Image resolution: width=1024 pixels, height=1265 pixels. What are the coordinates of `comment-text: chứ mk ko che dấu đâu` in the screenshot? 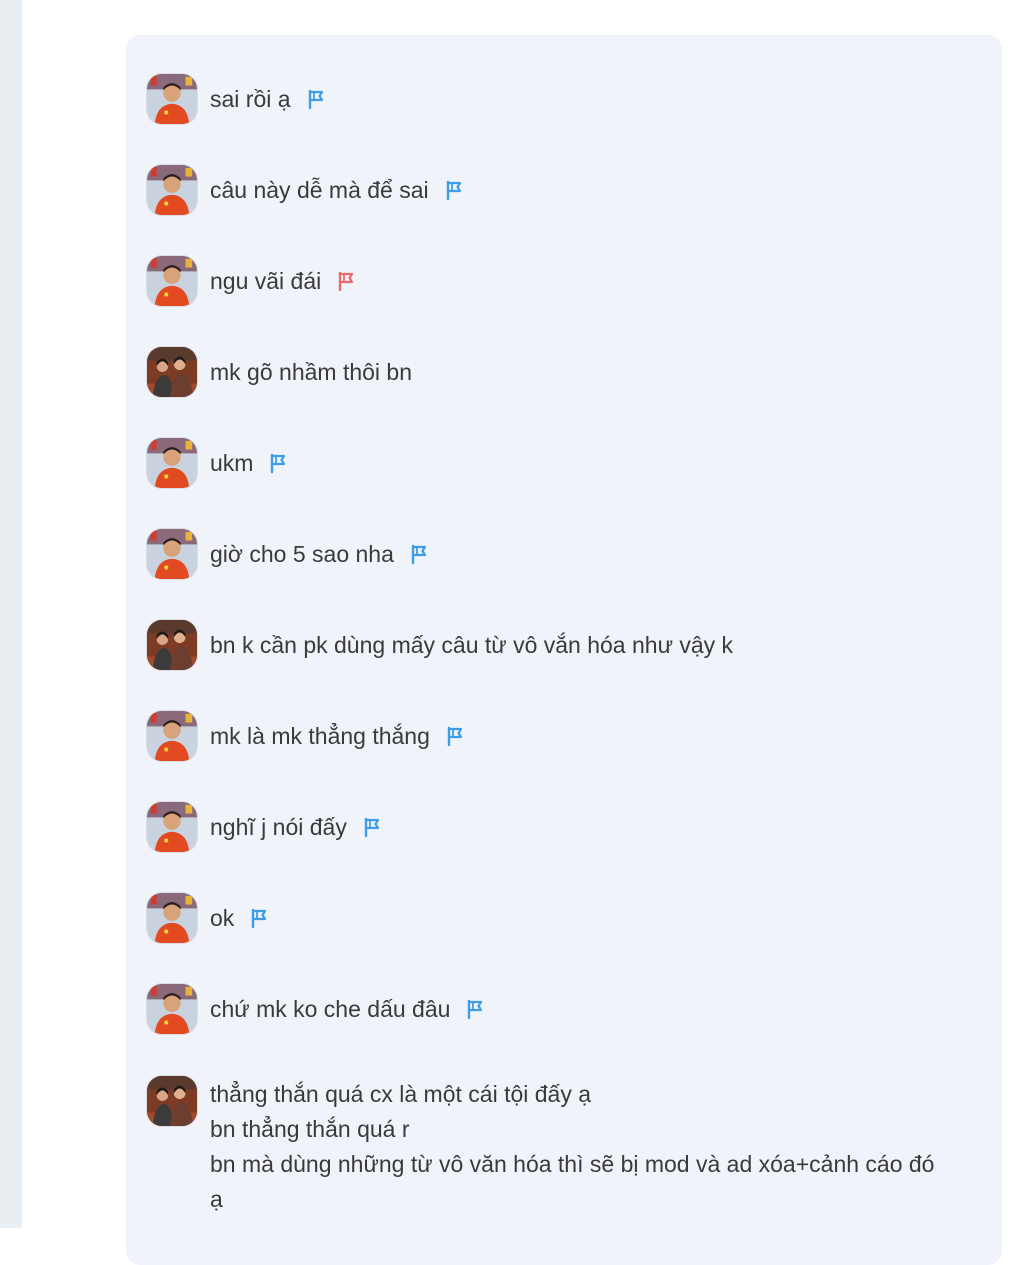 It's located at (330, 1009).